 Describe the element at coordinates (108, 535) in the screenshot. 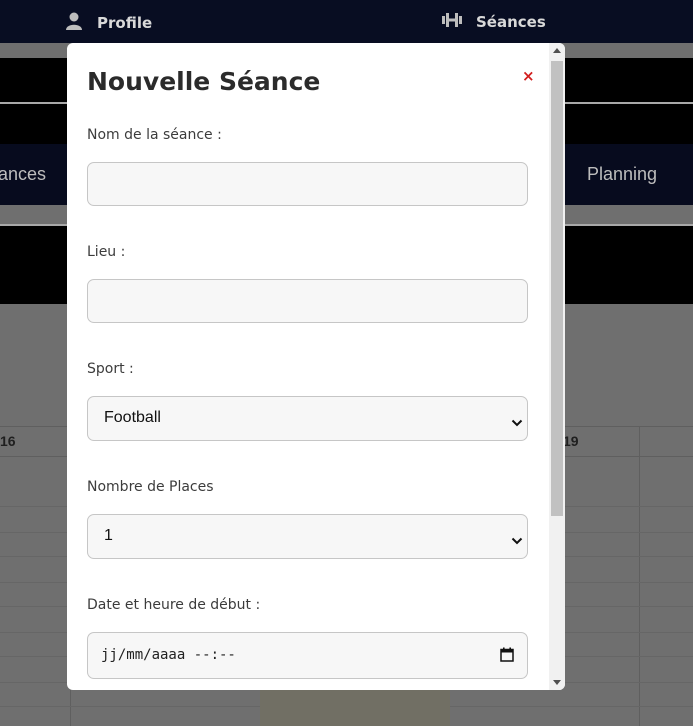

I see `places-count-value: 1` at that location.